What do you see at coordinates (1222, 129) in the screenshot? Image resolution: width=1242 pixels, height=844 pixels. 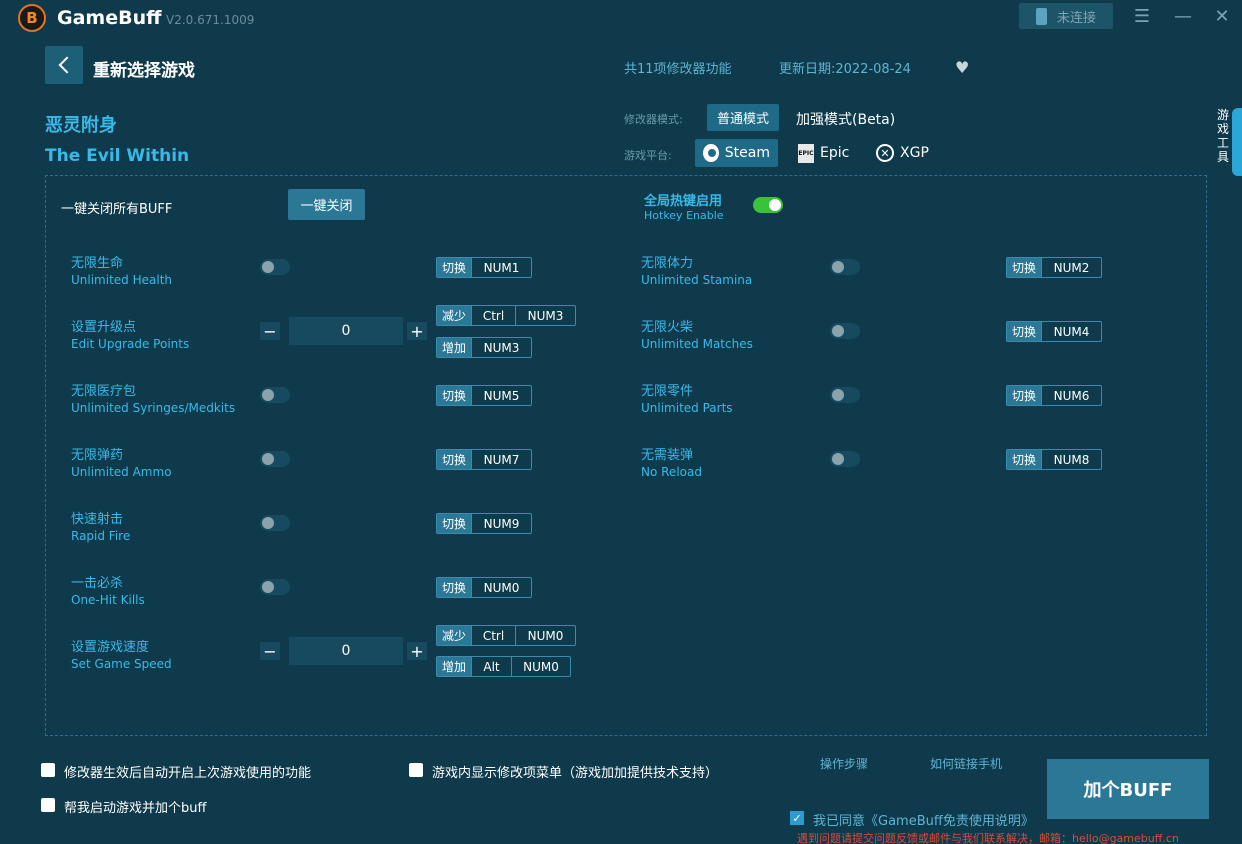 I see `side-tab-char: 戏` at bounding box center [1222, 129].